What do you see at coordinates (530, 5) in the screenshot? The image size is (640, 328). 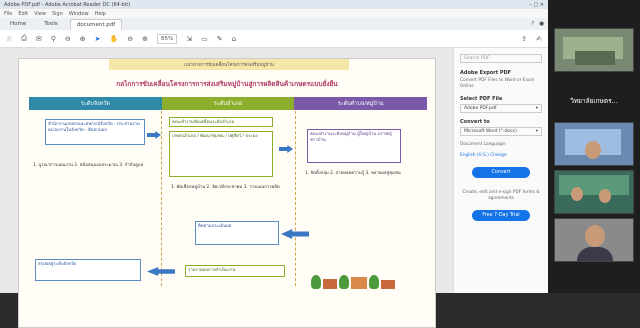 I see `minimize-icon: –` at bounding box center [530, 5].